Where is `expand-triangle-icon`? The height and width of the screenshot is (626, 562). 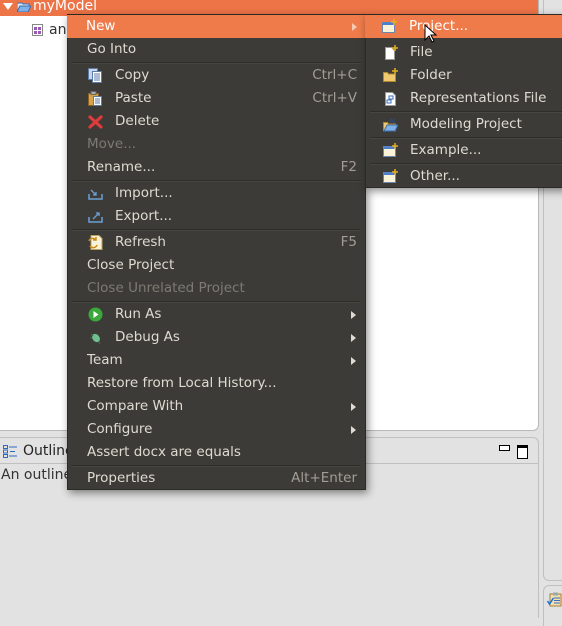
expand-triangle-icon is located at coordinates (8, 6).